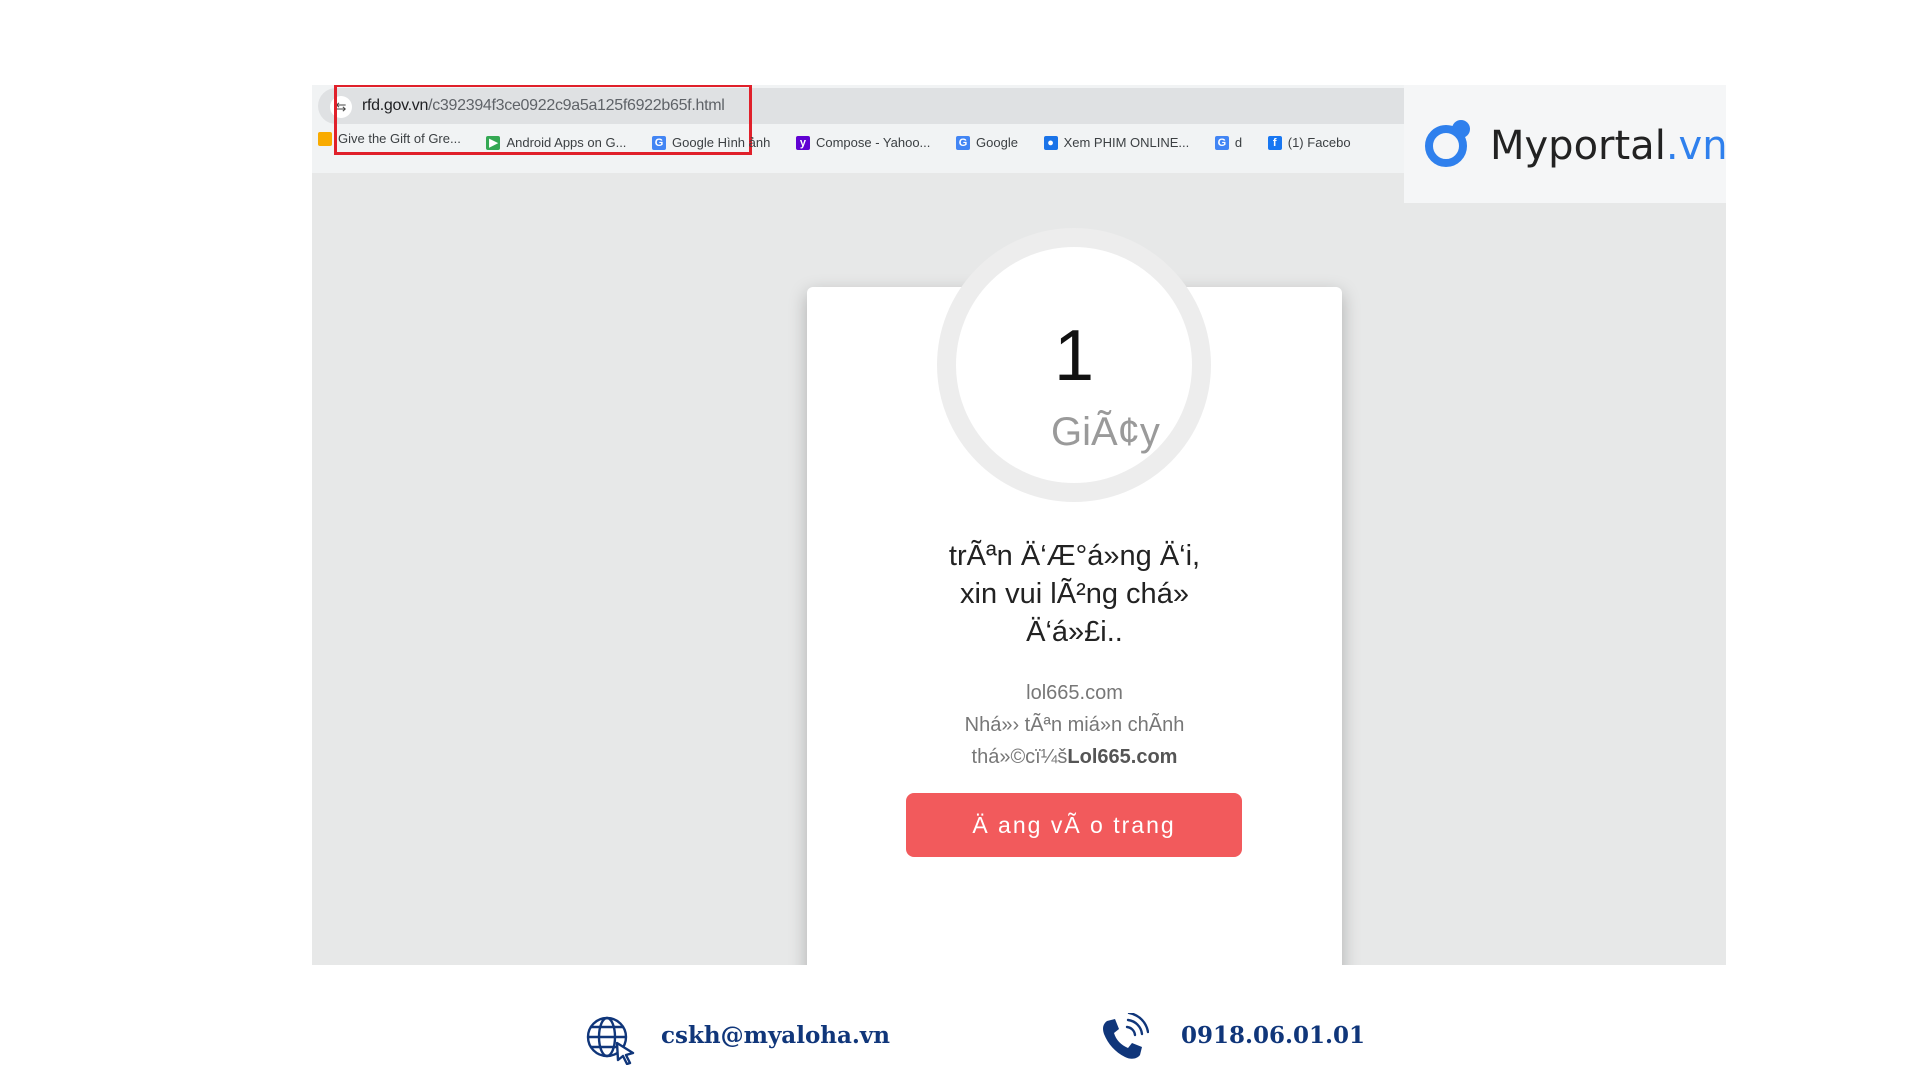 The width and height of the screenshot is (1920, 1080). I want to click on bookmark-item: f (1) Facebo, so click(1309, 142).